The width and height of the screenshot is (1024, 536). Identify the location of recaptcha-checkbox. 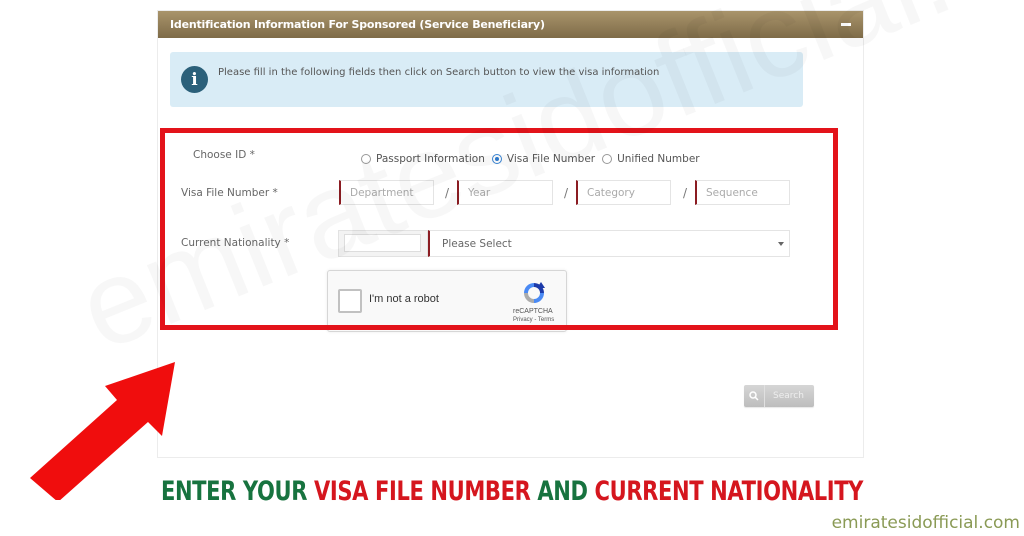
(350, 301).